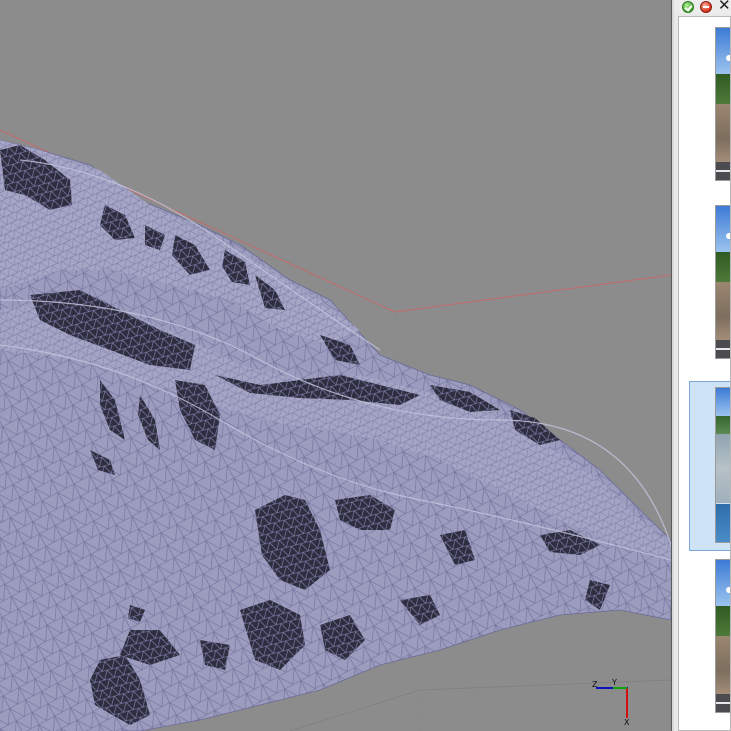 This screenshot has width=731, height=731. Describe the element at coordinates (704, 373) in the screenshot. I see `image-thumbnail-list` at that location.